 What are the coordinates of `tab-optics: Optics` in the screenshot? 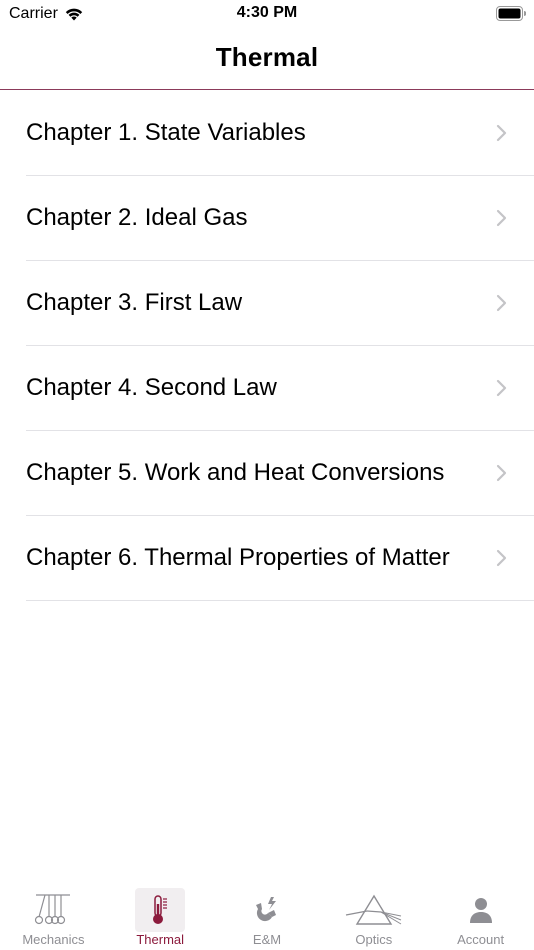 It's located at (373, 915).